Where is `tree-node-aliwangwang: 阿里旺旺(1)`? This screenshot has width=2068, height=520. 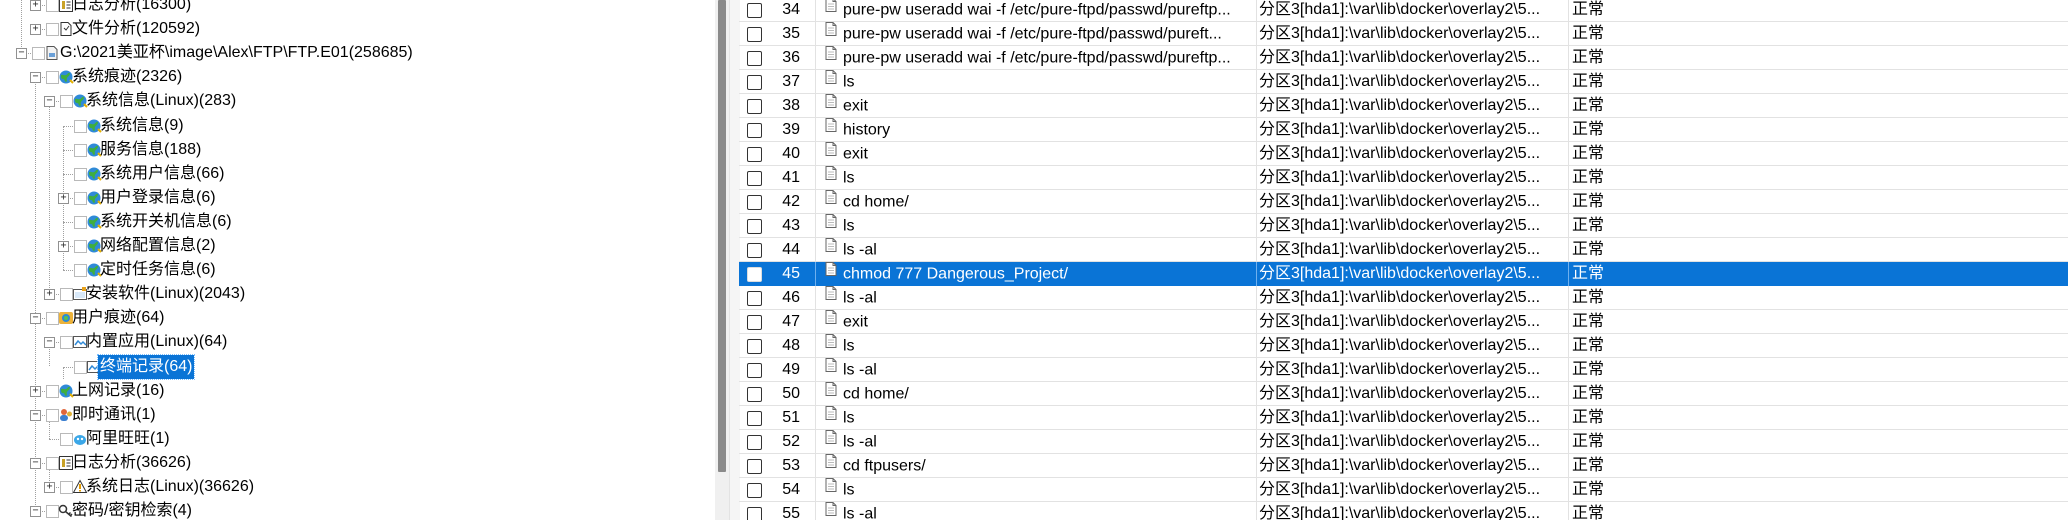 tree-node-aliwangwang: 阿里旺旺(1) is located at coordinates (357, 439).